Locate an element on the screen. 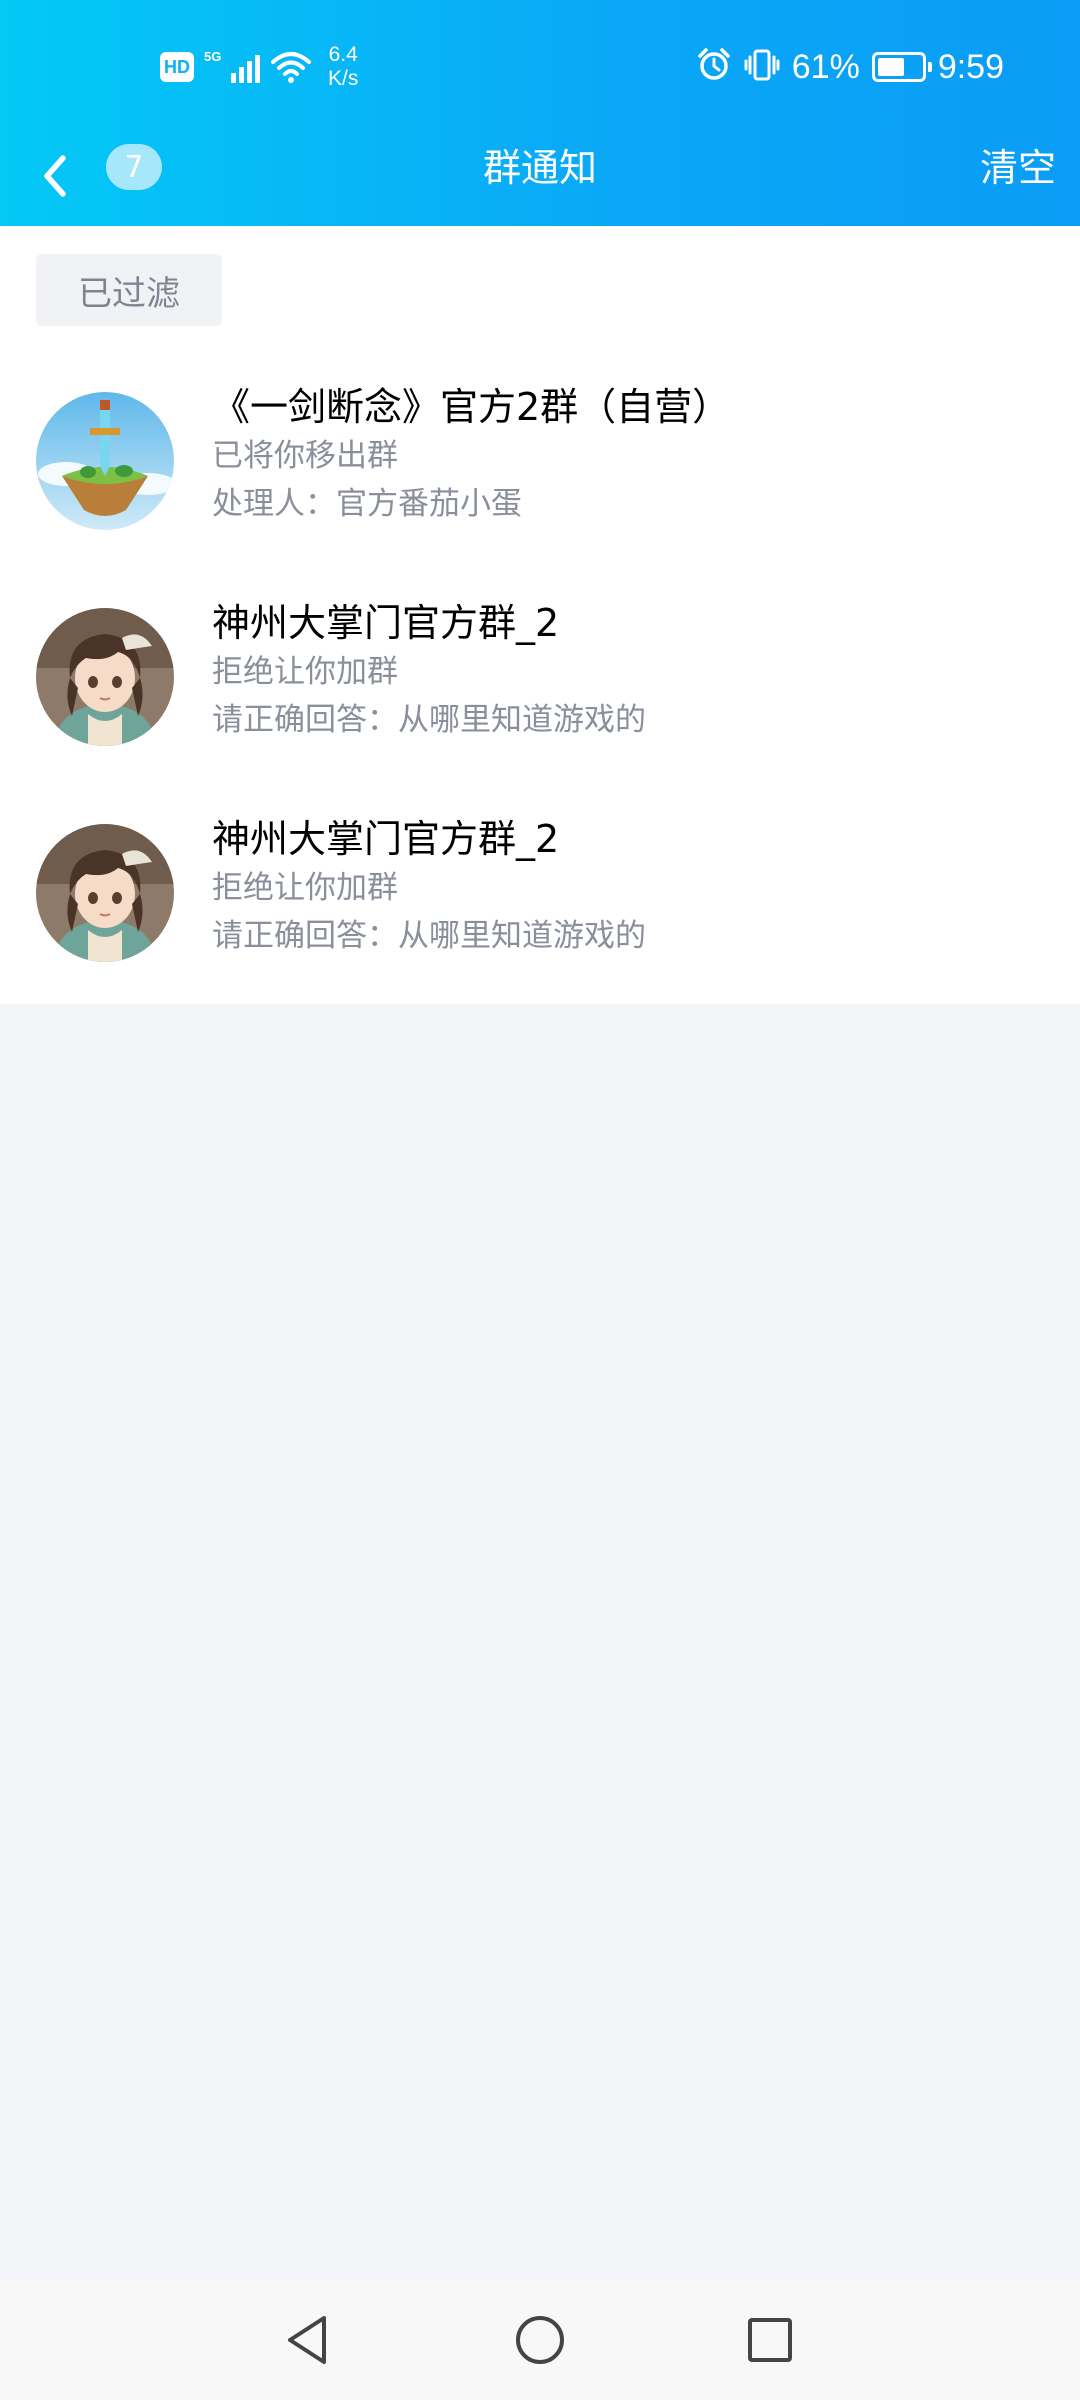 This screenshot has height=2400, width=1080. square-recents-icon is located at coordinates (770, 2340).